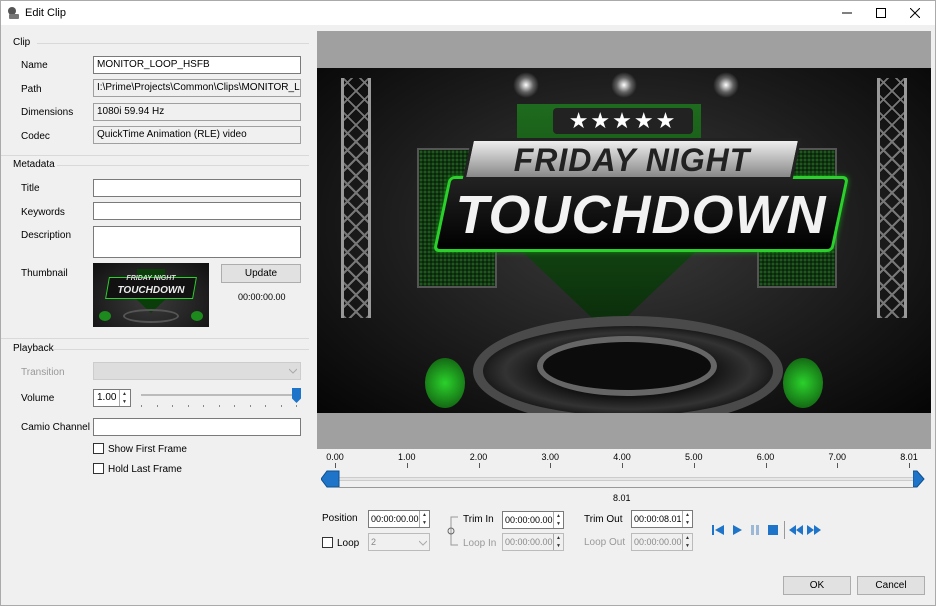  What do you see at coordinates (197, 65) in the screenshot?
I see `name-field: MONITOR_LOOP_HSFB` at bounding box center [197, 65].